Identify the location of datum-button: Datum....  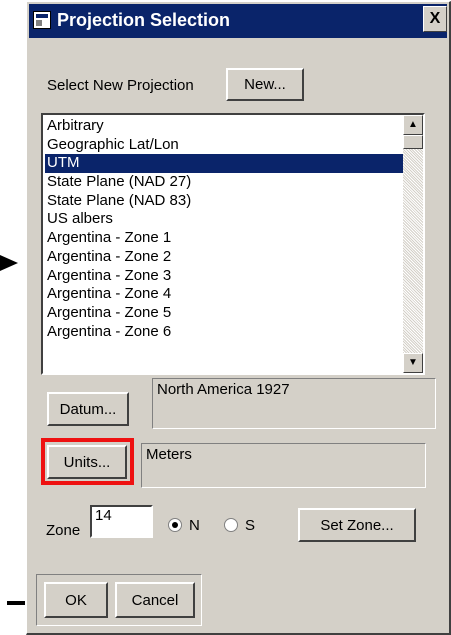
(88, 409).